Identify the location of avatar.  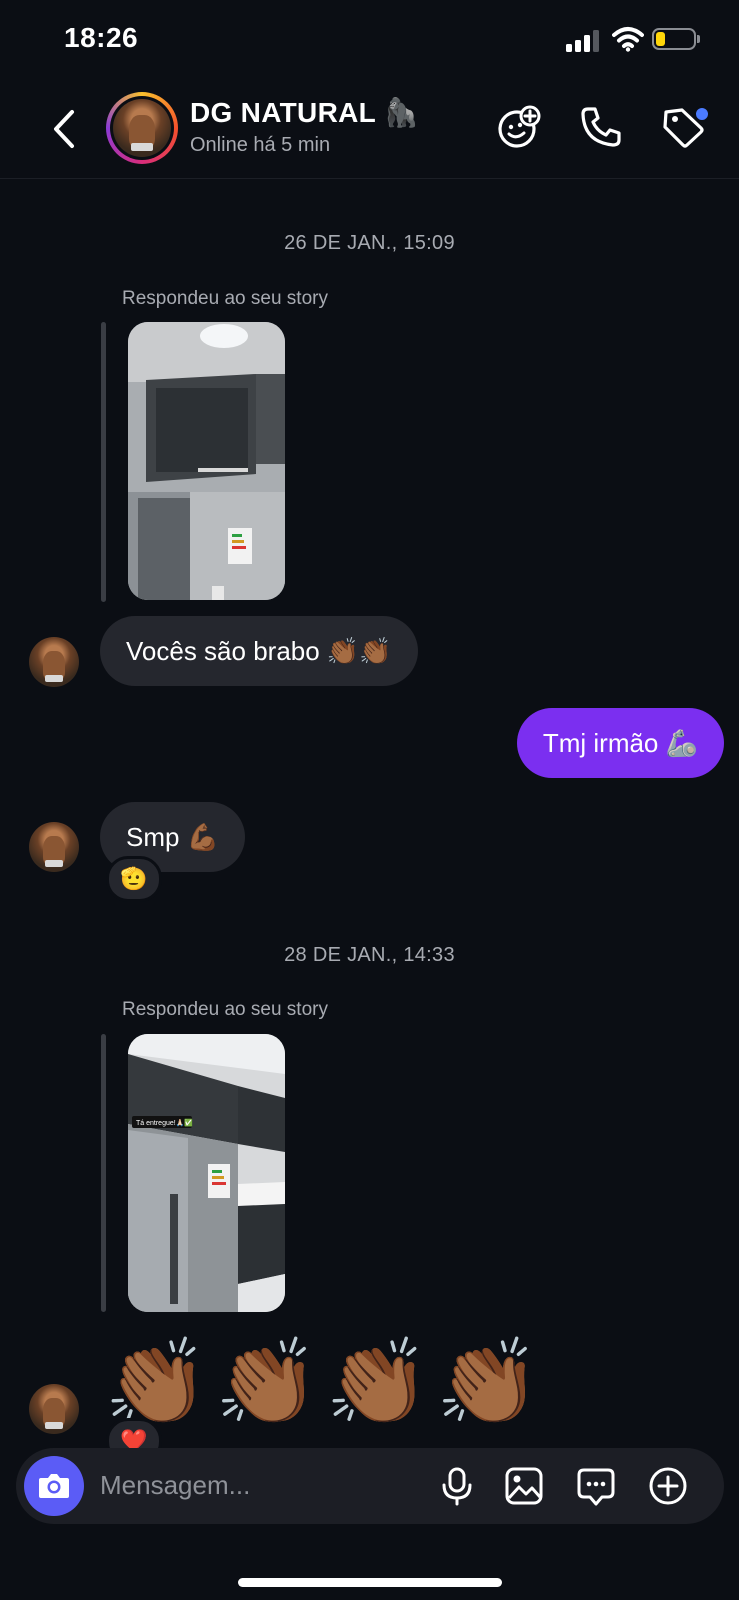
(142, 128).